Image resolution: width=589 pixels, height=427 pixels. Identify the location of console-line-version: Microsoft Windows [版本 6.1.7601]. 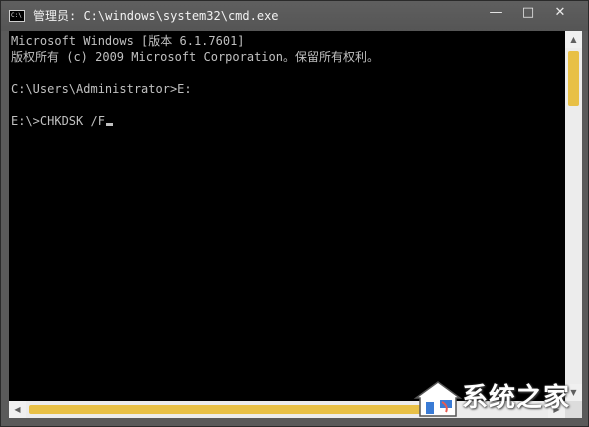
(128, 41).